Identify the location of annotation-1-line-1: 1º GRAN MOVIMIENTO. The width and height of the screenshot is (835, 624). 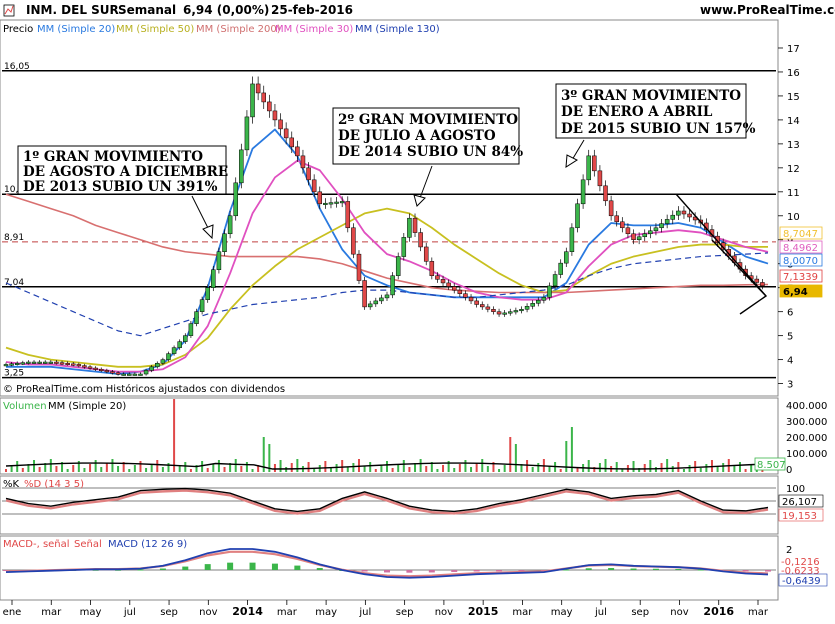
(113, 157).